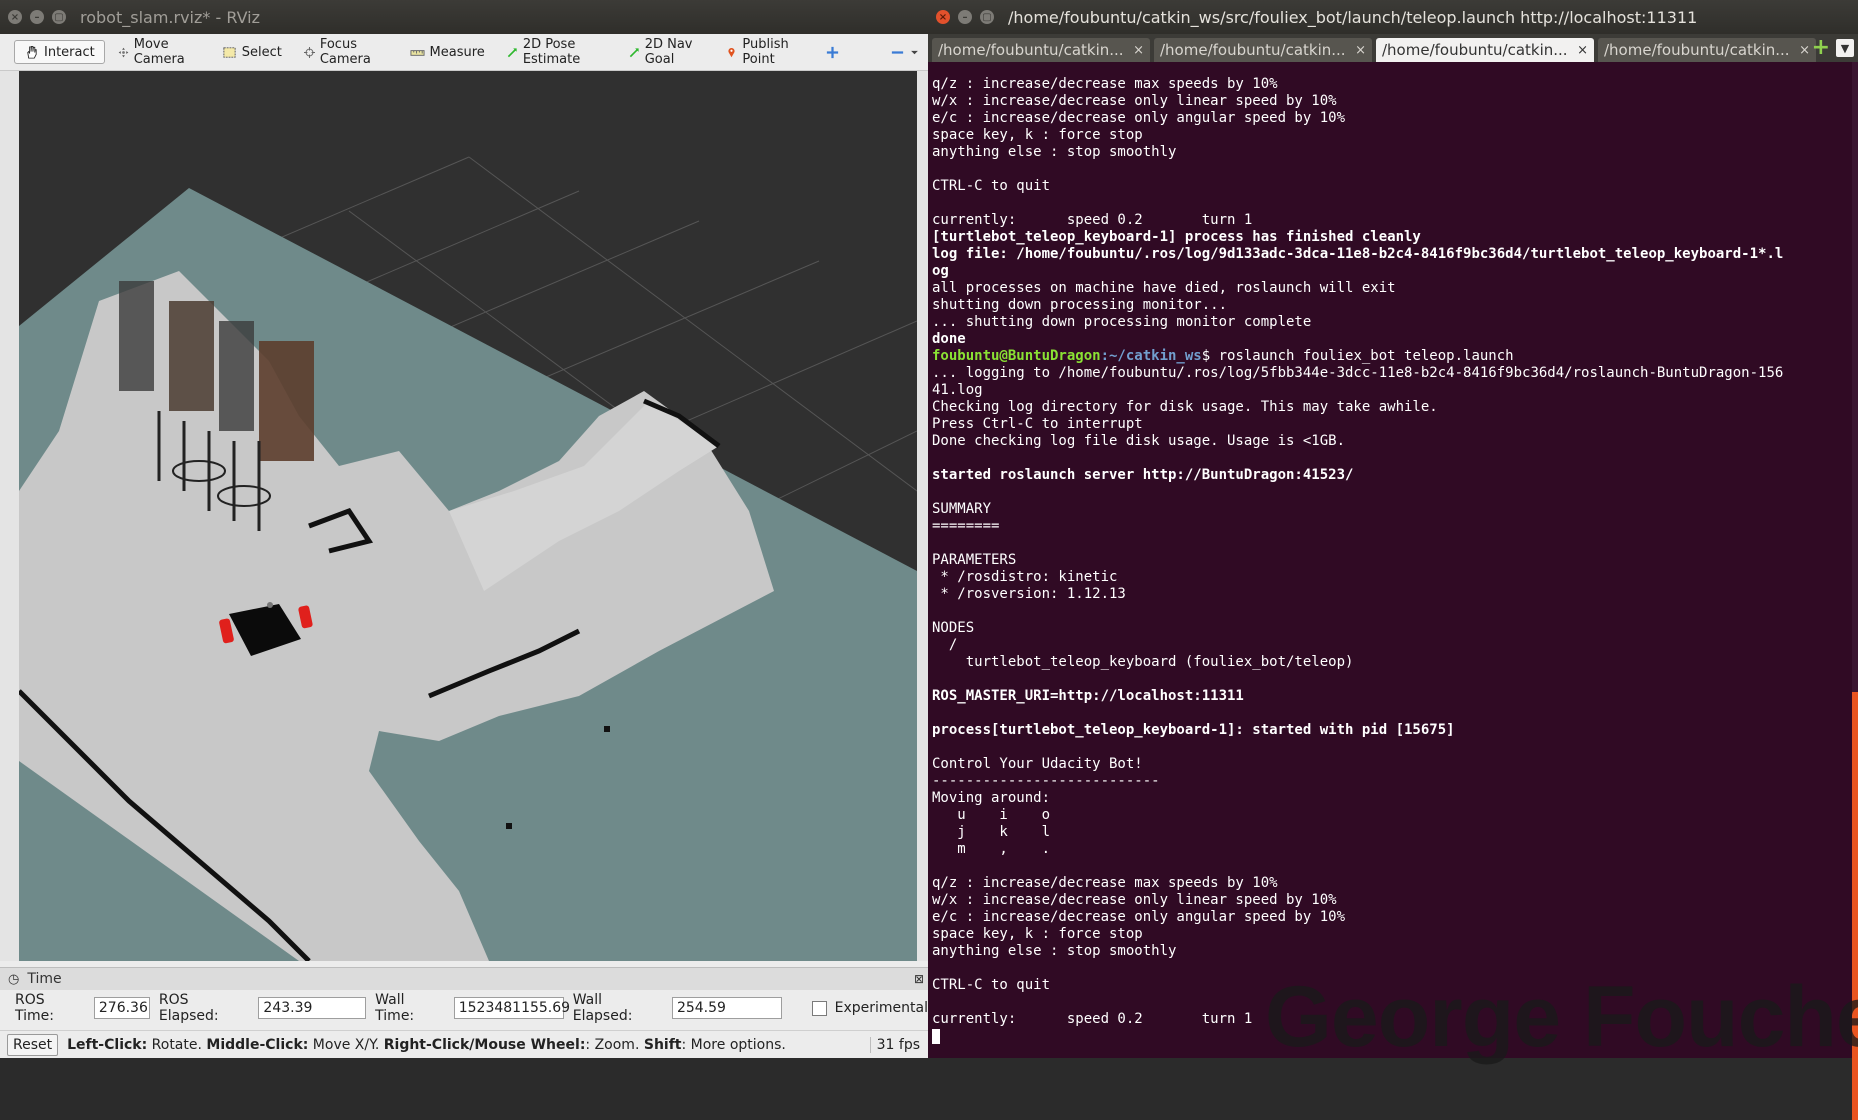 This screenshot has height=1120, width=1858. I want to click on time-panel-header: ◷ Time ⊠, so click(464, 978).